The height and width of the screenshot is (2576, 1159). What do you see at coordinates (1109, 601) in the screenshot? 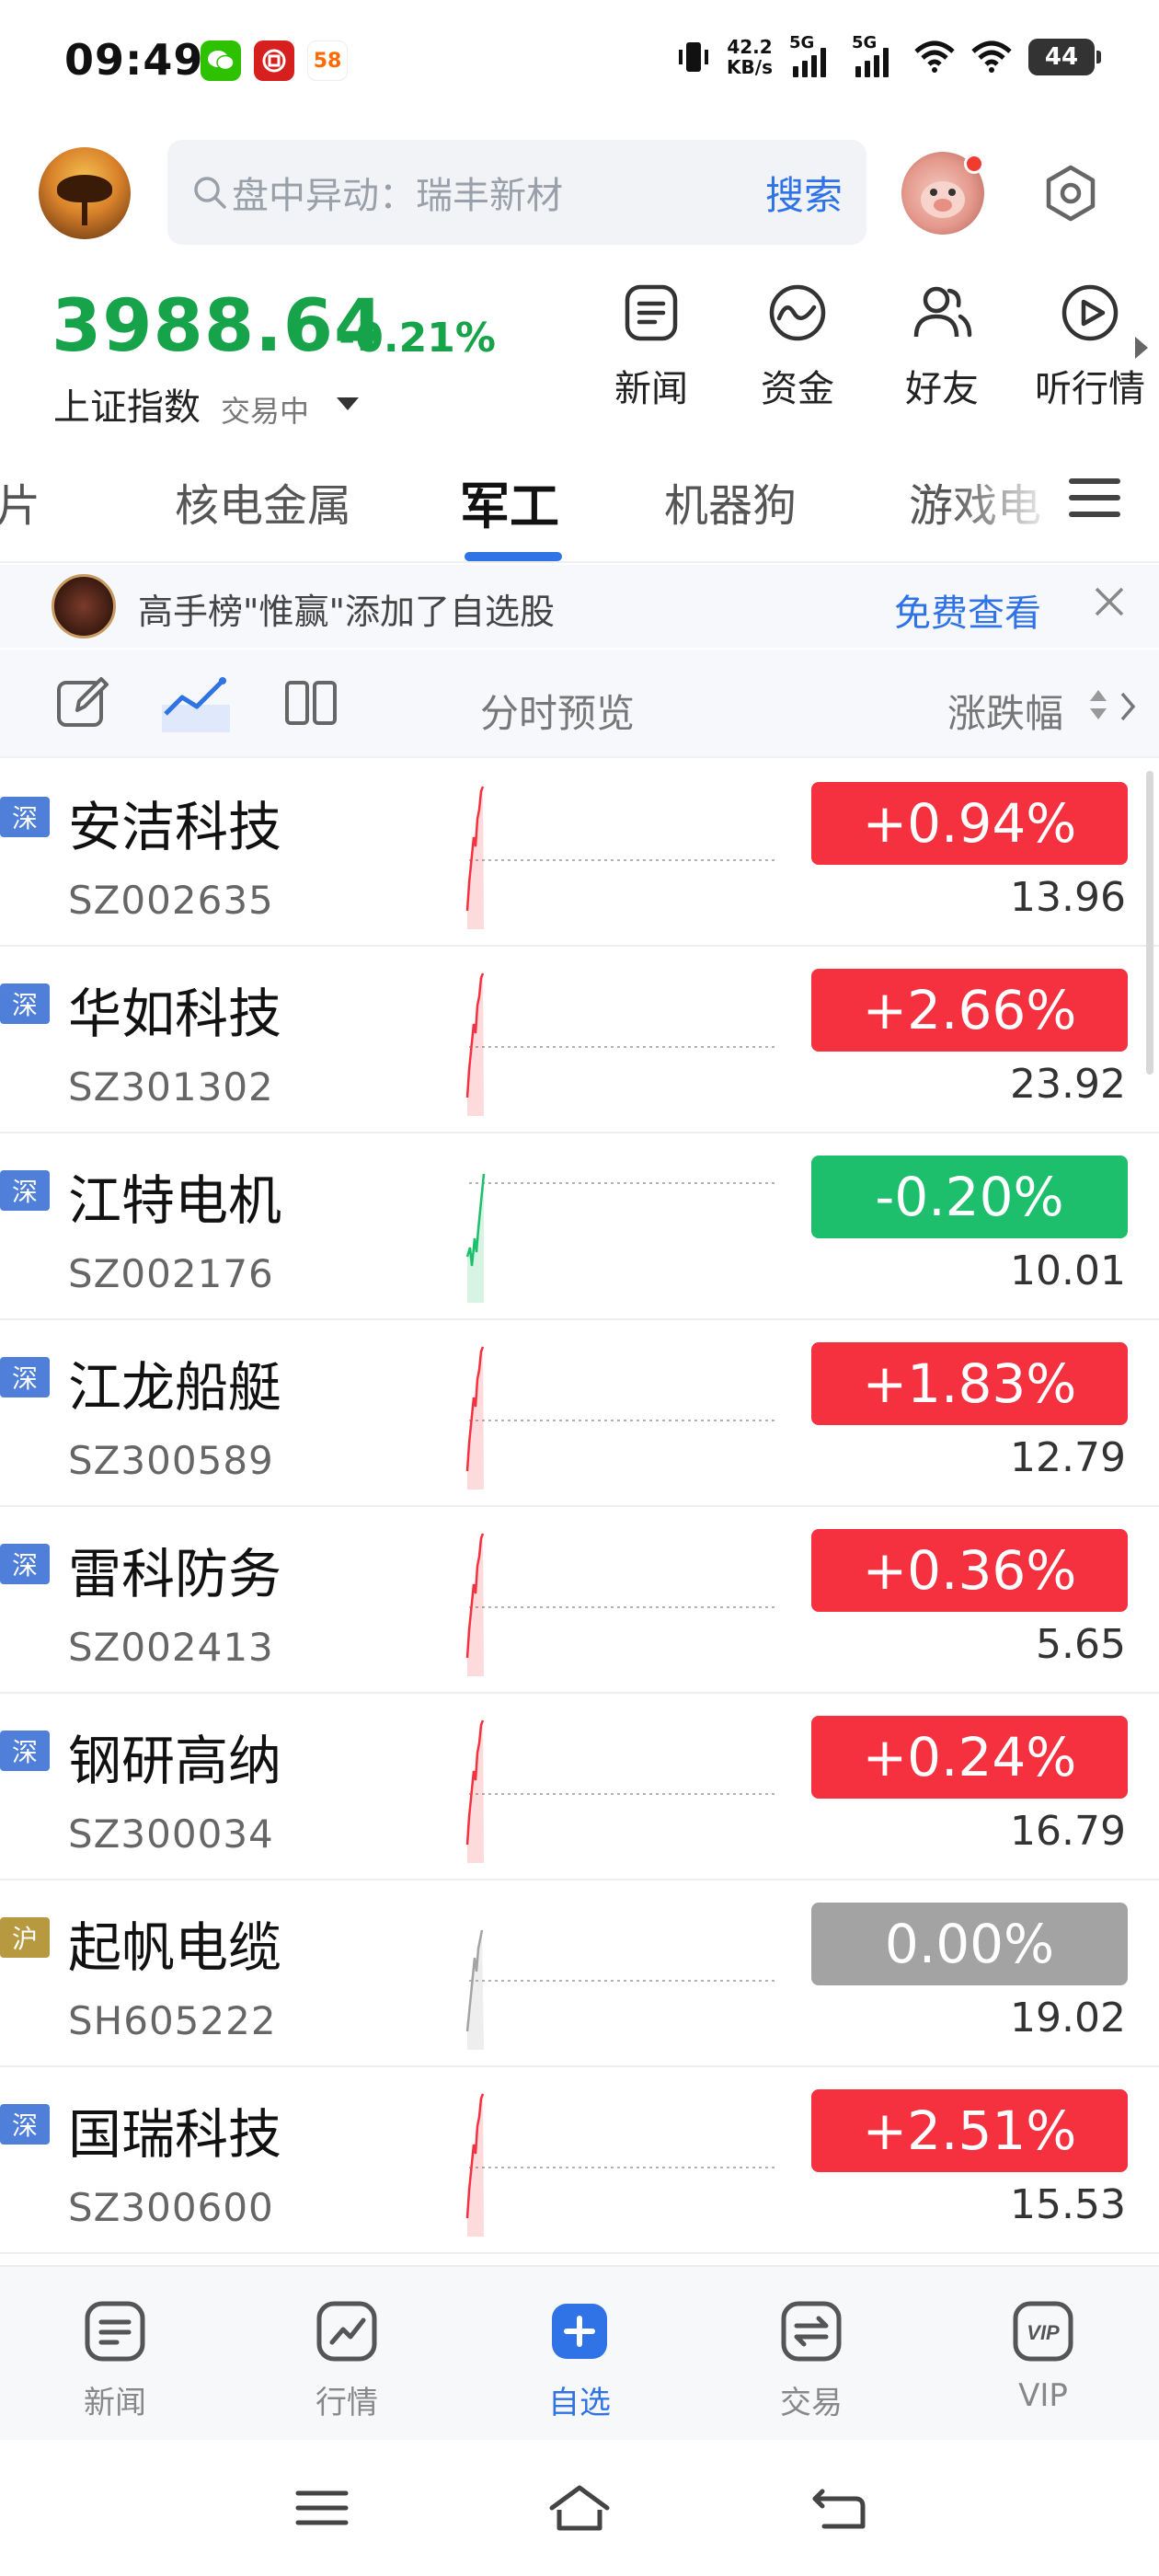
I see `close-icon` at bounding box center [1109, 601].